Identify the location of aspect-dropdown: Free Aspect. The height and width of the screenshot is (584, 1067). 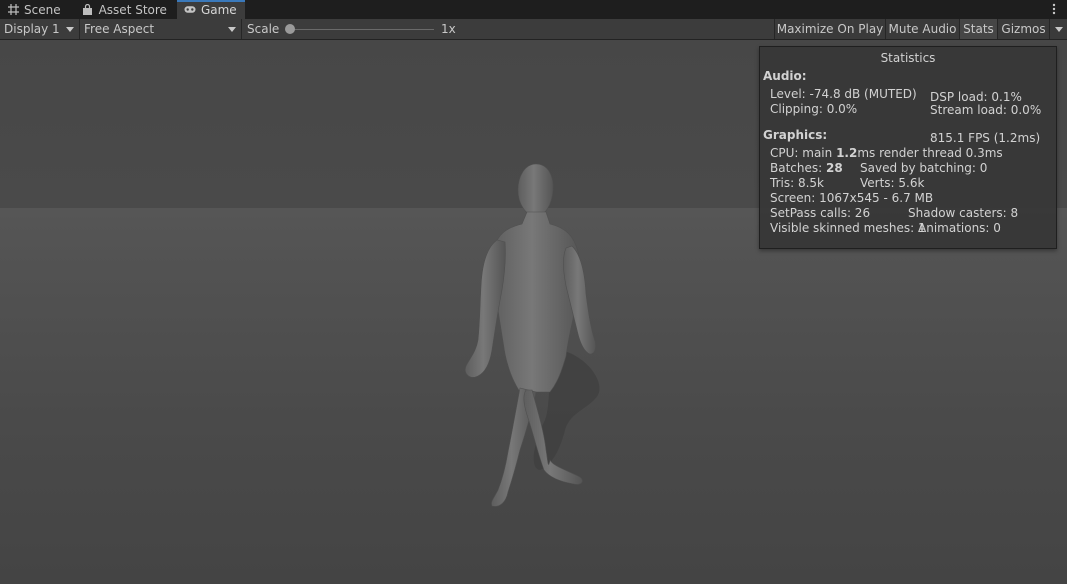
(161, 29).